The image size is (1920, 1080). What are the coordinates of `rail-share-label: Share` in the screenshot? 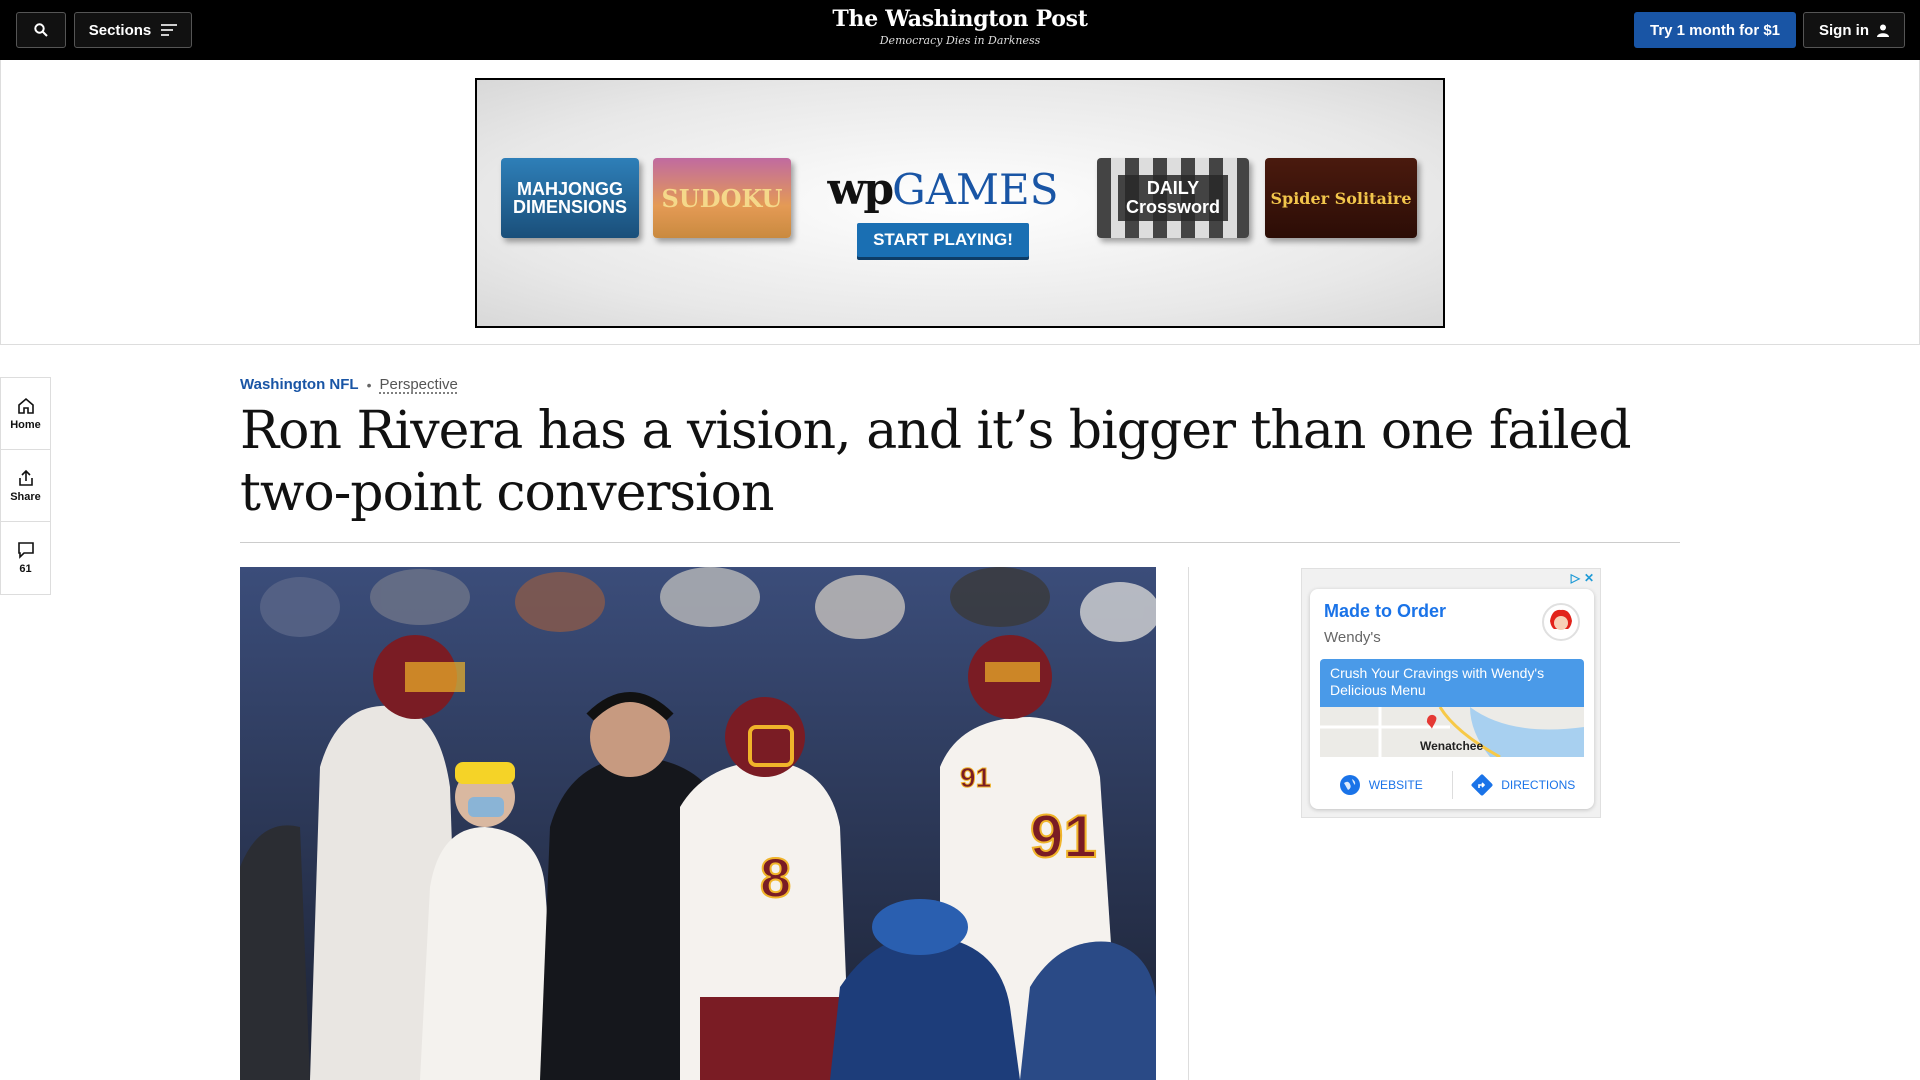 It's located at (25, 496).